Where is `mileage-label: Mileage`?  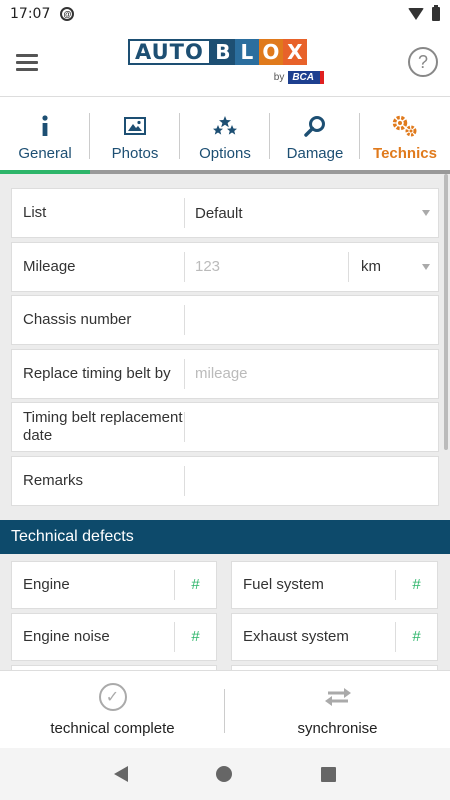 mileage-label: Mileage is located at coordinates (49, 266).